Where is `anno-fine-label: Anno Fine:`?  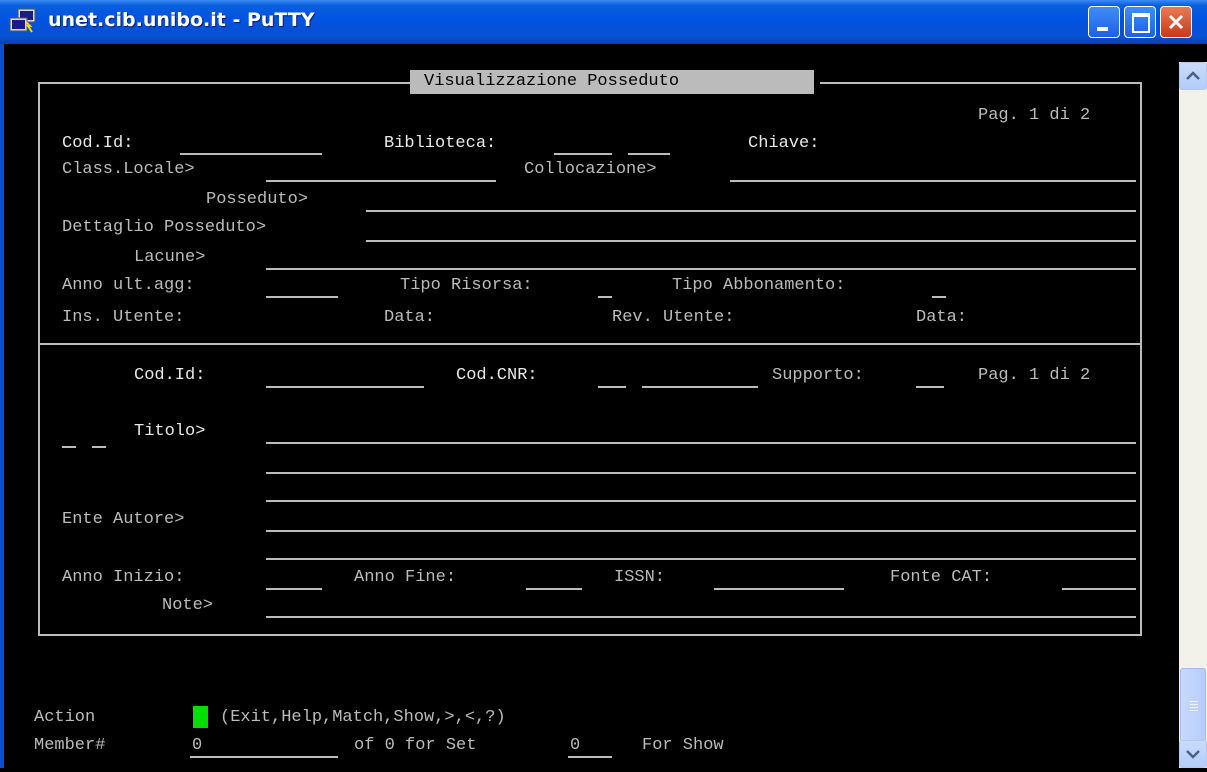
anno-fine-label: Anno Fine: is located at coordinates (405, 577).